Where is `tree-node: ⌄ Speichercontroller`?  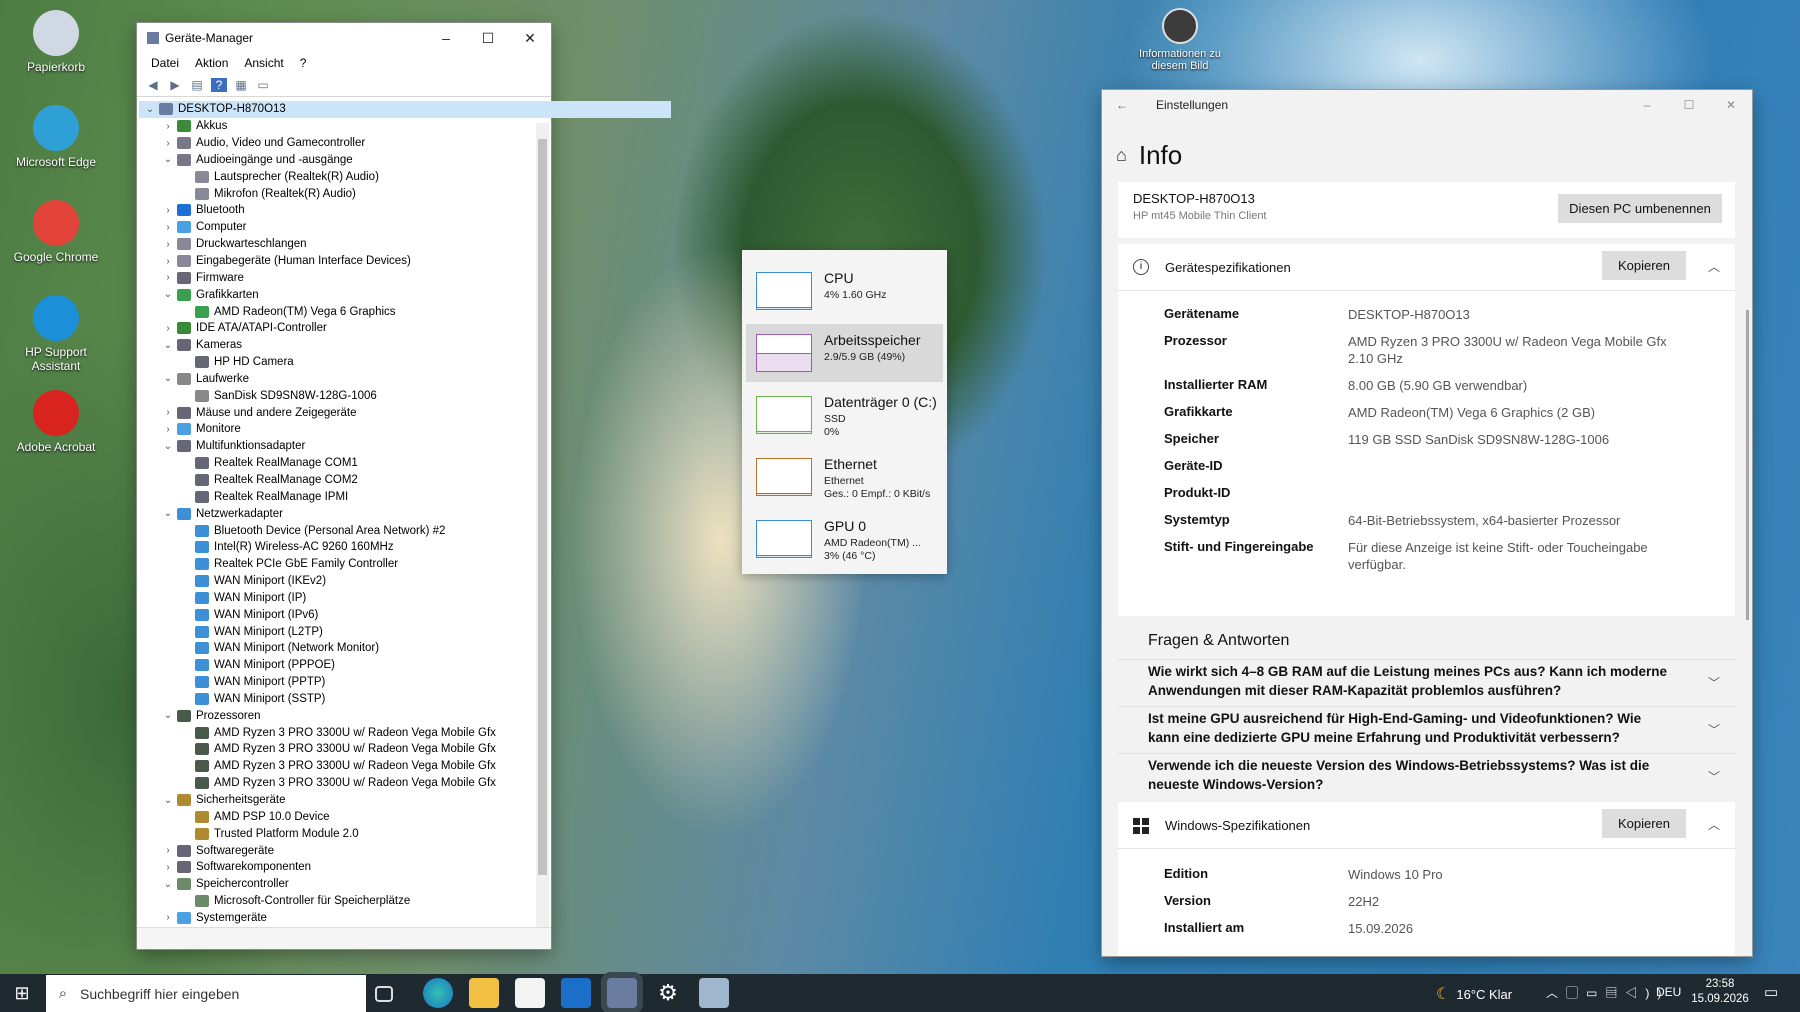 tree-node: ⌄ Speichercontroller is located at coordinates (405, 884).